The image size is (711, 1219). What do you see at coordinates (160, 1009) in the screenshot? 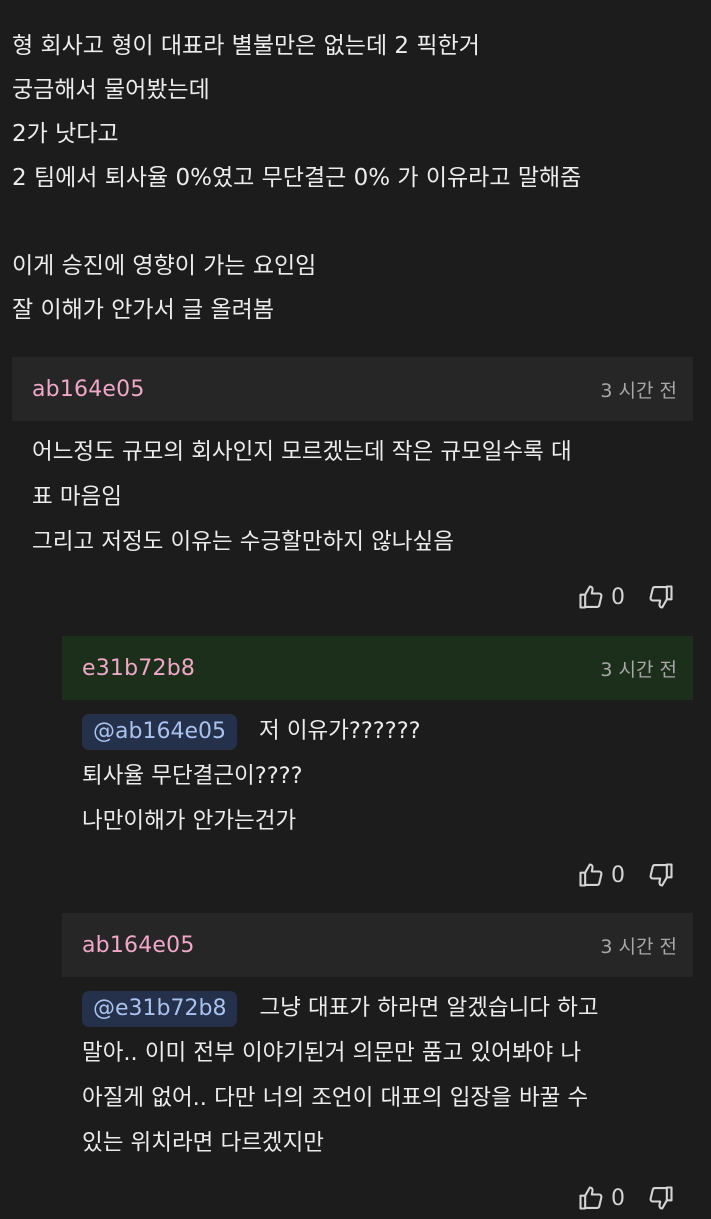
I see `mention-tag: @e31b72b8` at bounding box center [160, 1009].